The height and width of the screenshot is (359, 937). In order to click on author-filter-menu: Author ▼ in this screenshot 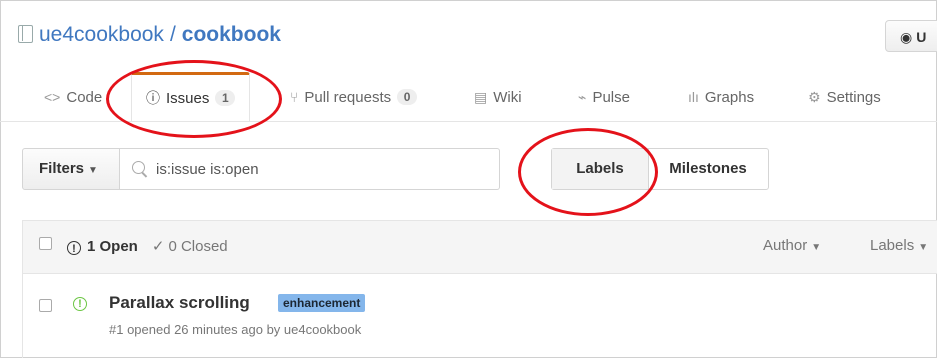, I will do `click(792, 245)`.